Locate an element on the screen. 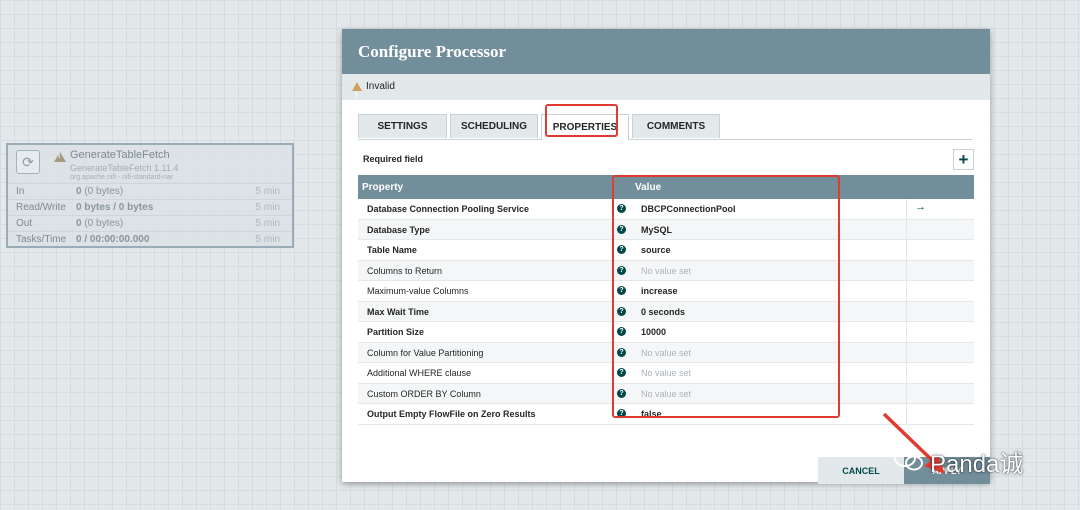 The height and width of the screenshot is (510, 1080). property-name: Max Wait Time is located at coordinates (398, 311).